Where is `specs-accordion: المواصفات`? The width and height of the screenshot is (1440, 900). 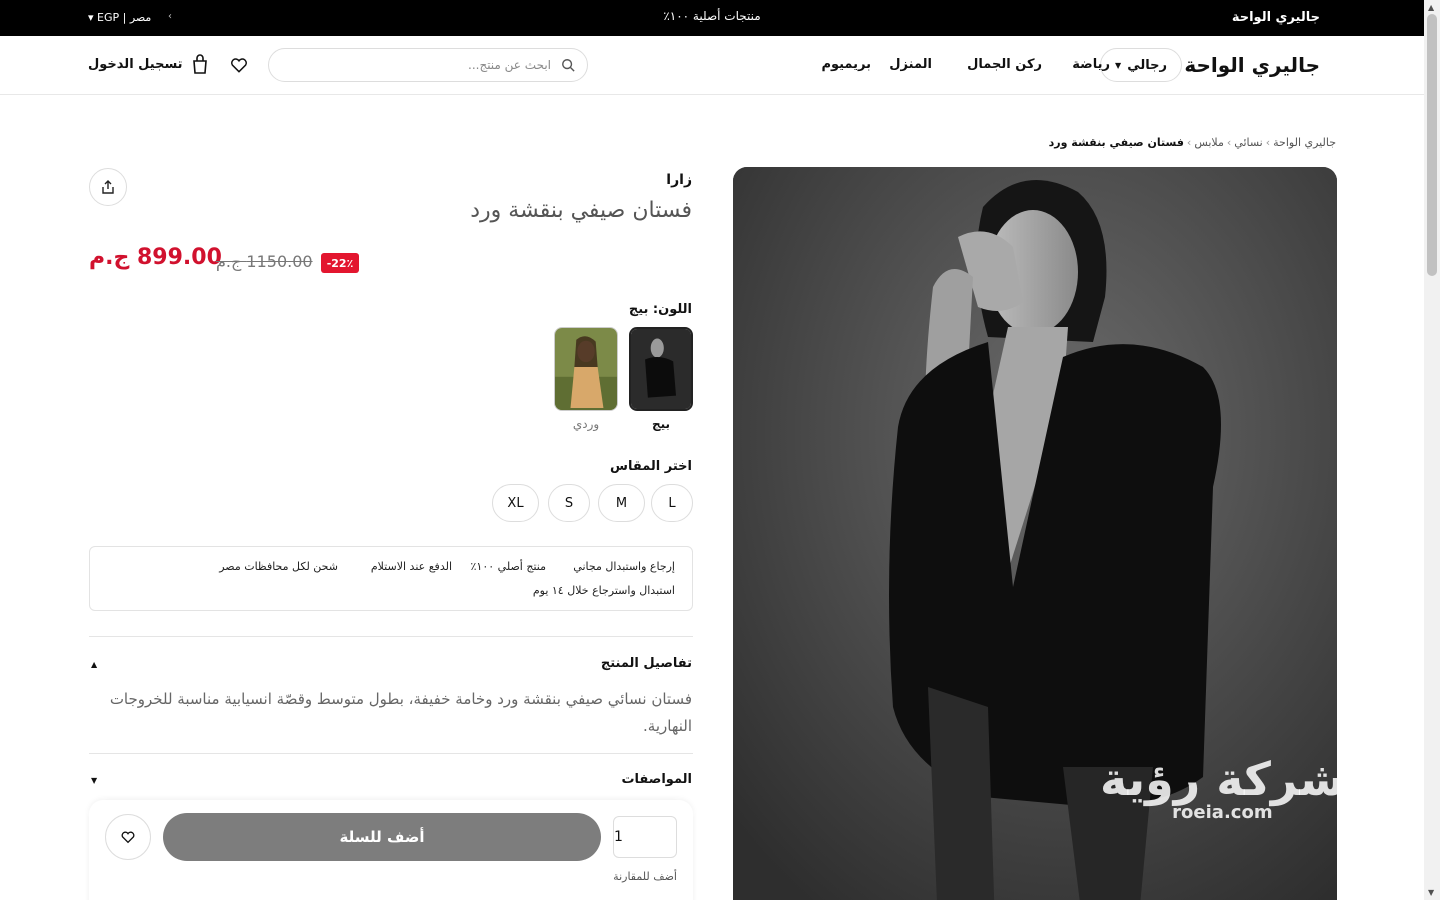 specs-accordion: المواصفات is located at coordinates (656, 779).